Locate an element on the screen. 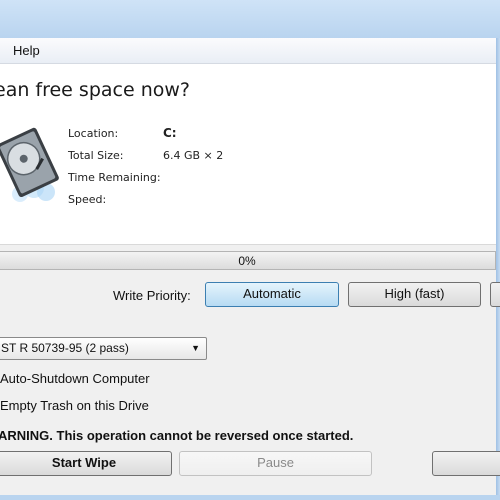 The image size is (500, 500). menu-help: Help is located at coordinates (26, 50).